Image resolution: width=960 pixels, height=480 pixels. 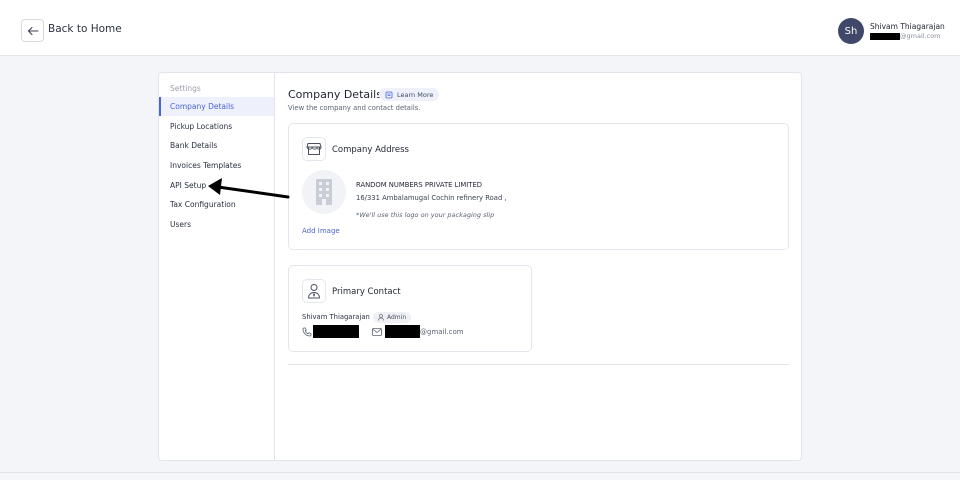 I want to click on learn-more-button: Learn More, so click(x=409, y=94).